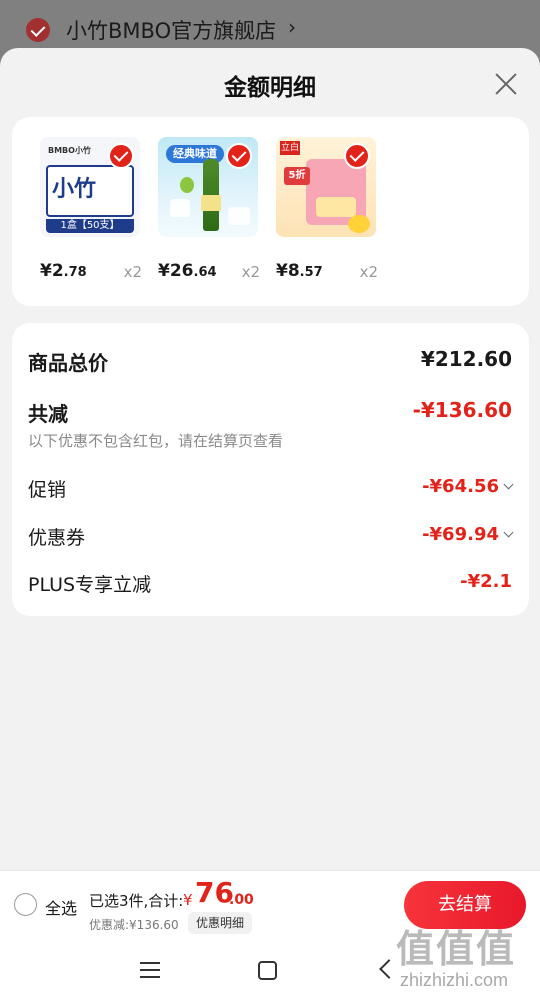  What do you see at coordinates (68, 363) in the screenshot?
I see `goods-total-label: 商品总价` at bounding box center [68, 363].